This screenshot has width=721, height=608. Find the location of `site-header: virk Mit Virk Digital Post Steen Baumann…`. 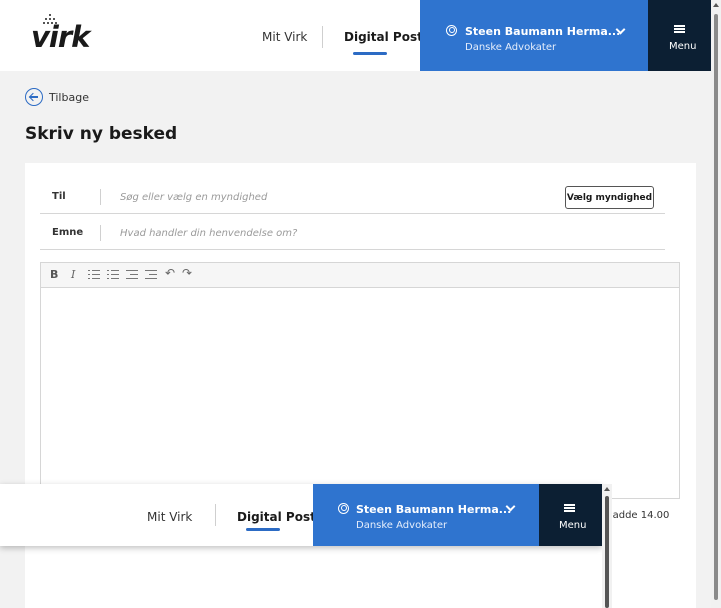

site-header: virk Mit Virk Digital Post Steen Baumann… is located at coordinates (355, 35).